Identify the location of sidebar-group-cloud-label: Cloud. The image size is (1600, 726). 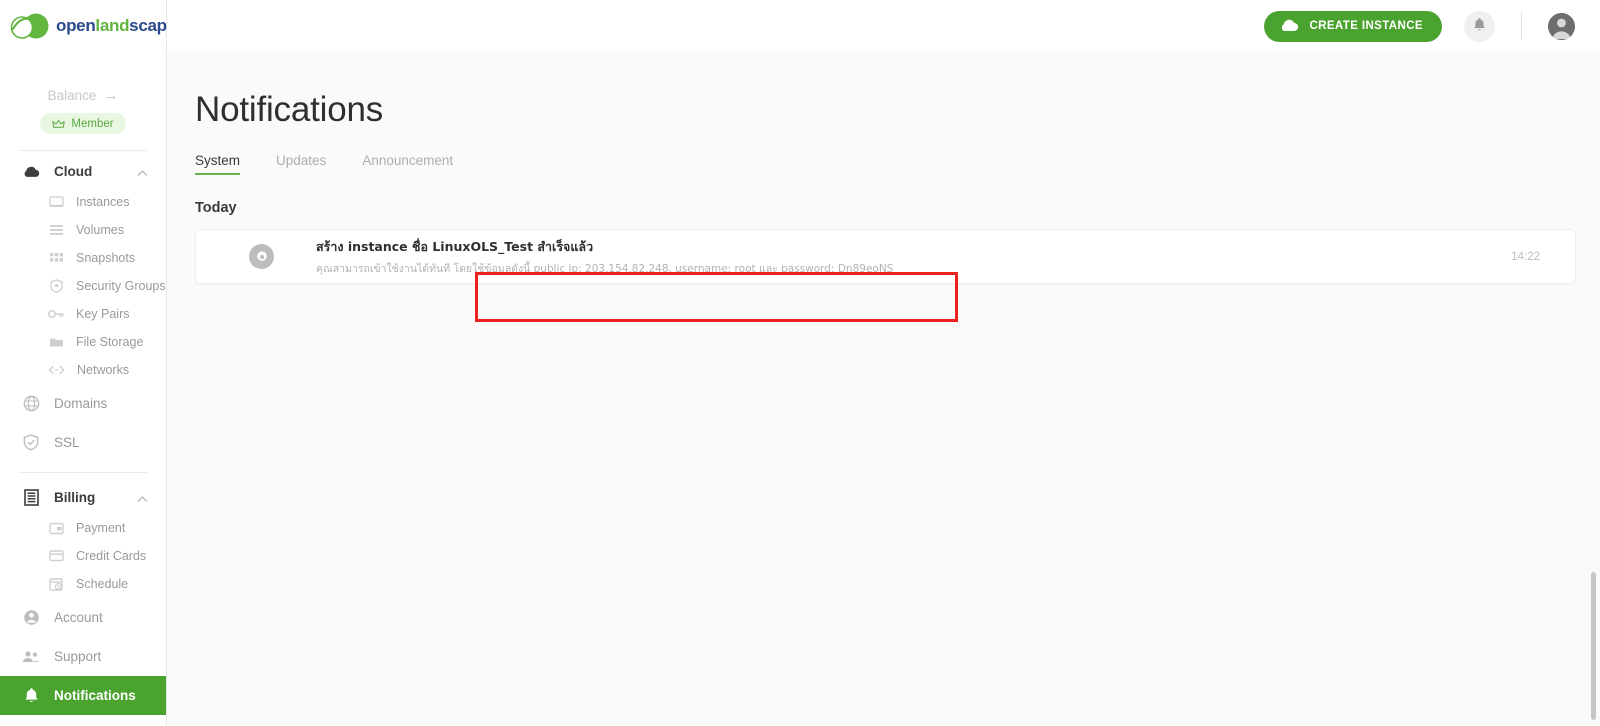
(73, 171).